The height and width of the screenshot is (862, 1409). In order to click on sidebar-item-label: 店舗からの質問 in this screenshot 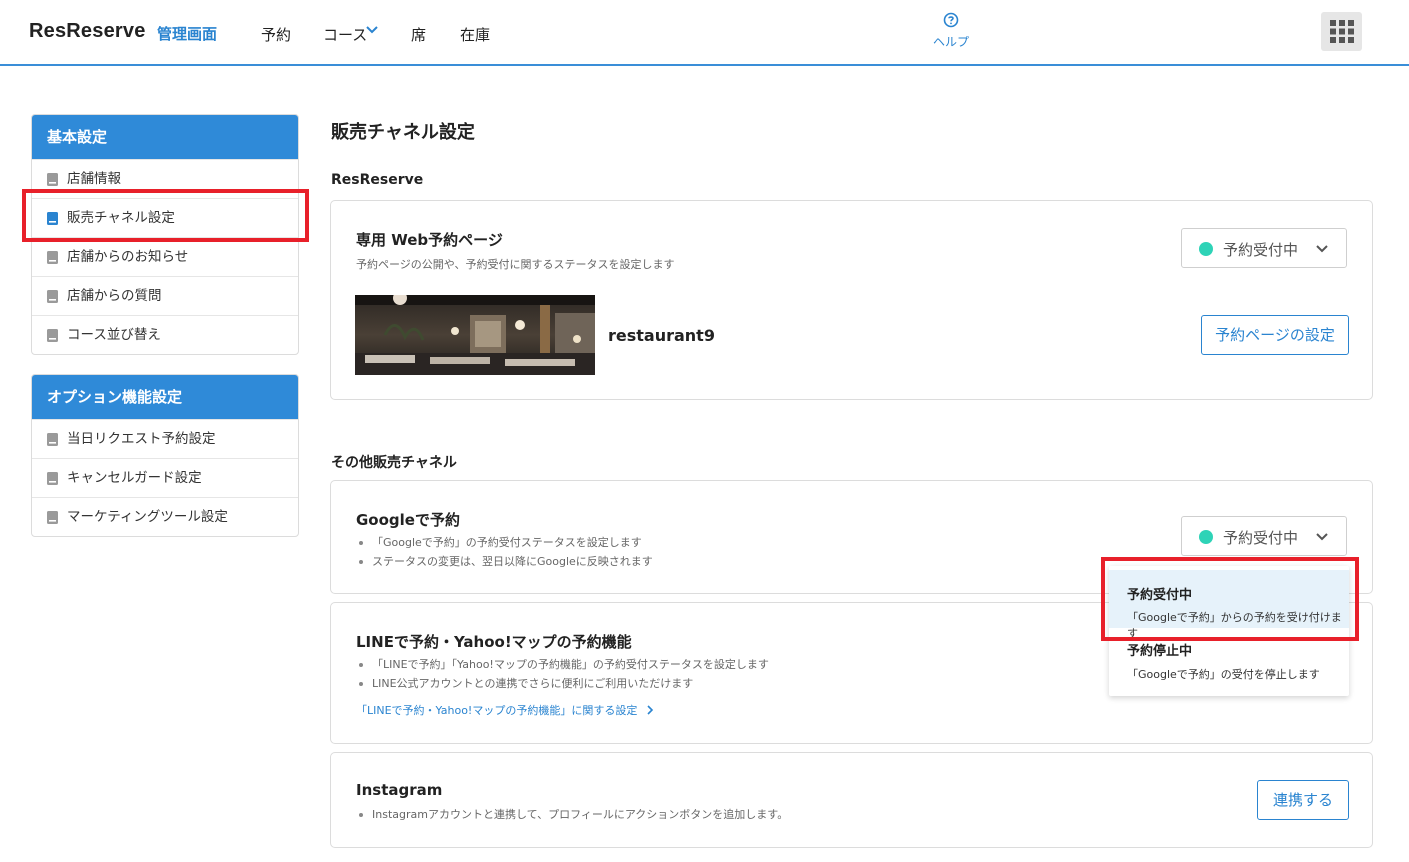, I will do `click(114, 296)`.